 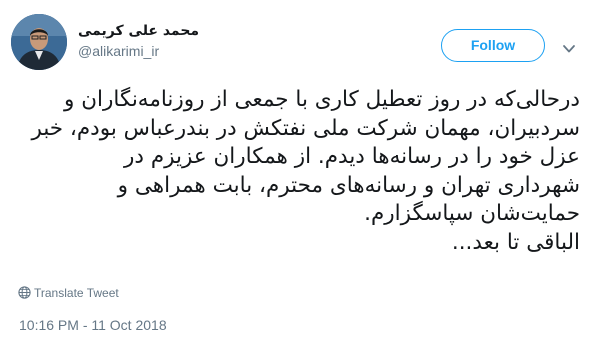 What do you see at coordinates (24, 292) in the screenshot?
I see `globe-icon` at bounding box center [24, 292].